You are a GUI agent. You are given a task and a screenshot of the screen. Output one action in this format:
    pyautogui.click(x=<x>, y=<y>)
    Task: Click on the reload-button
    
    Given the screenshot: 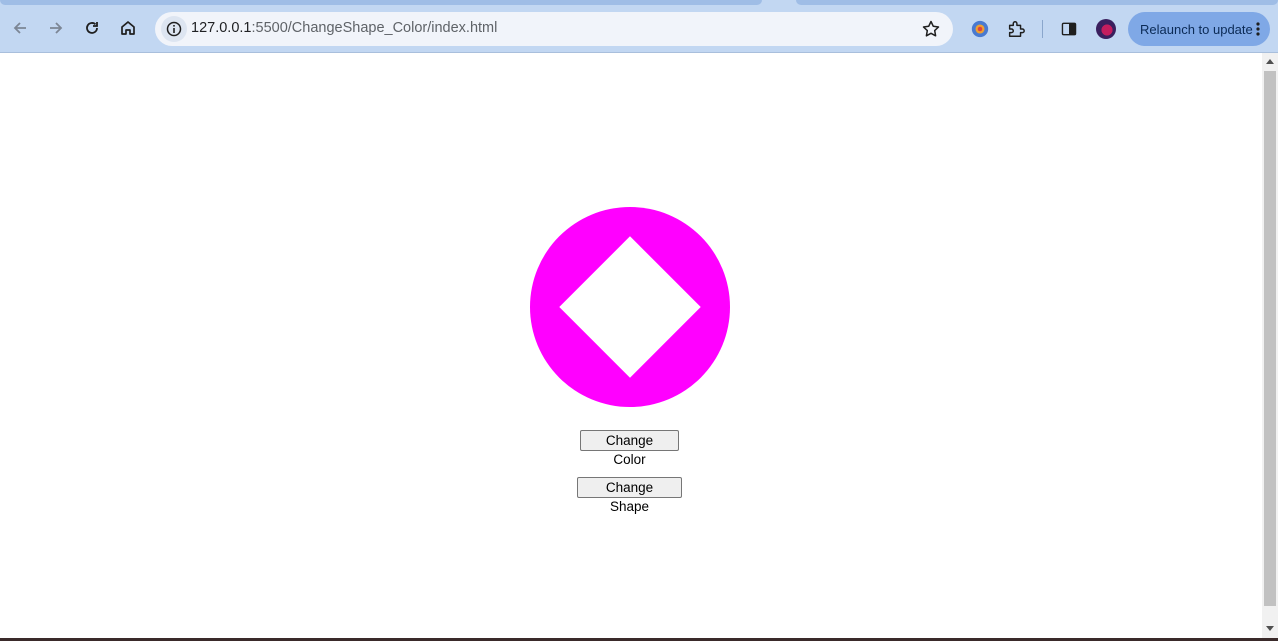 What is the action you would take?
    pyautogui.click(x=92, y=28)
    